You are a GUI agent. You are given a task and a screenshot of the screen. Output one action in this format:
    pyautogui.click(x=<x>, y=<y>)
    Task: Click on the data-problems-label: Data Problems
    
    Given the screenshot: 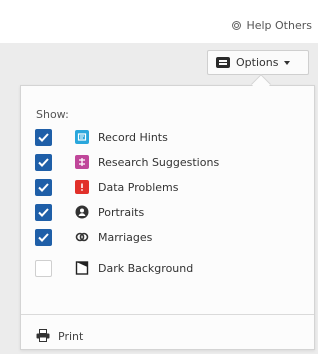 What is the action you would take?
    pyautogui.click(x=138, y=187)
    